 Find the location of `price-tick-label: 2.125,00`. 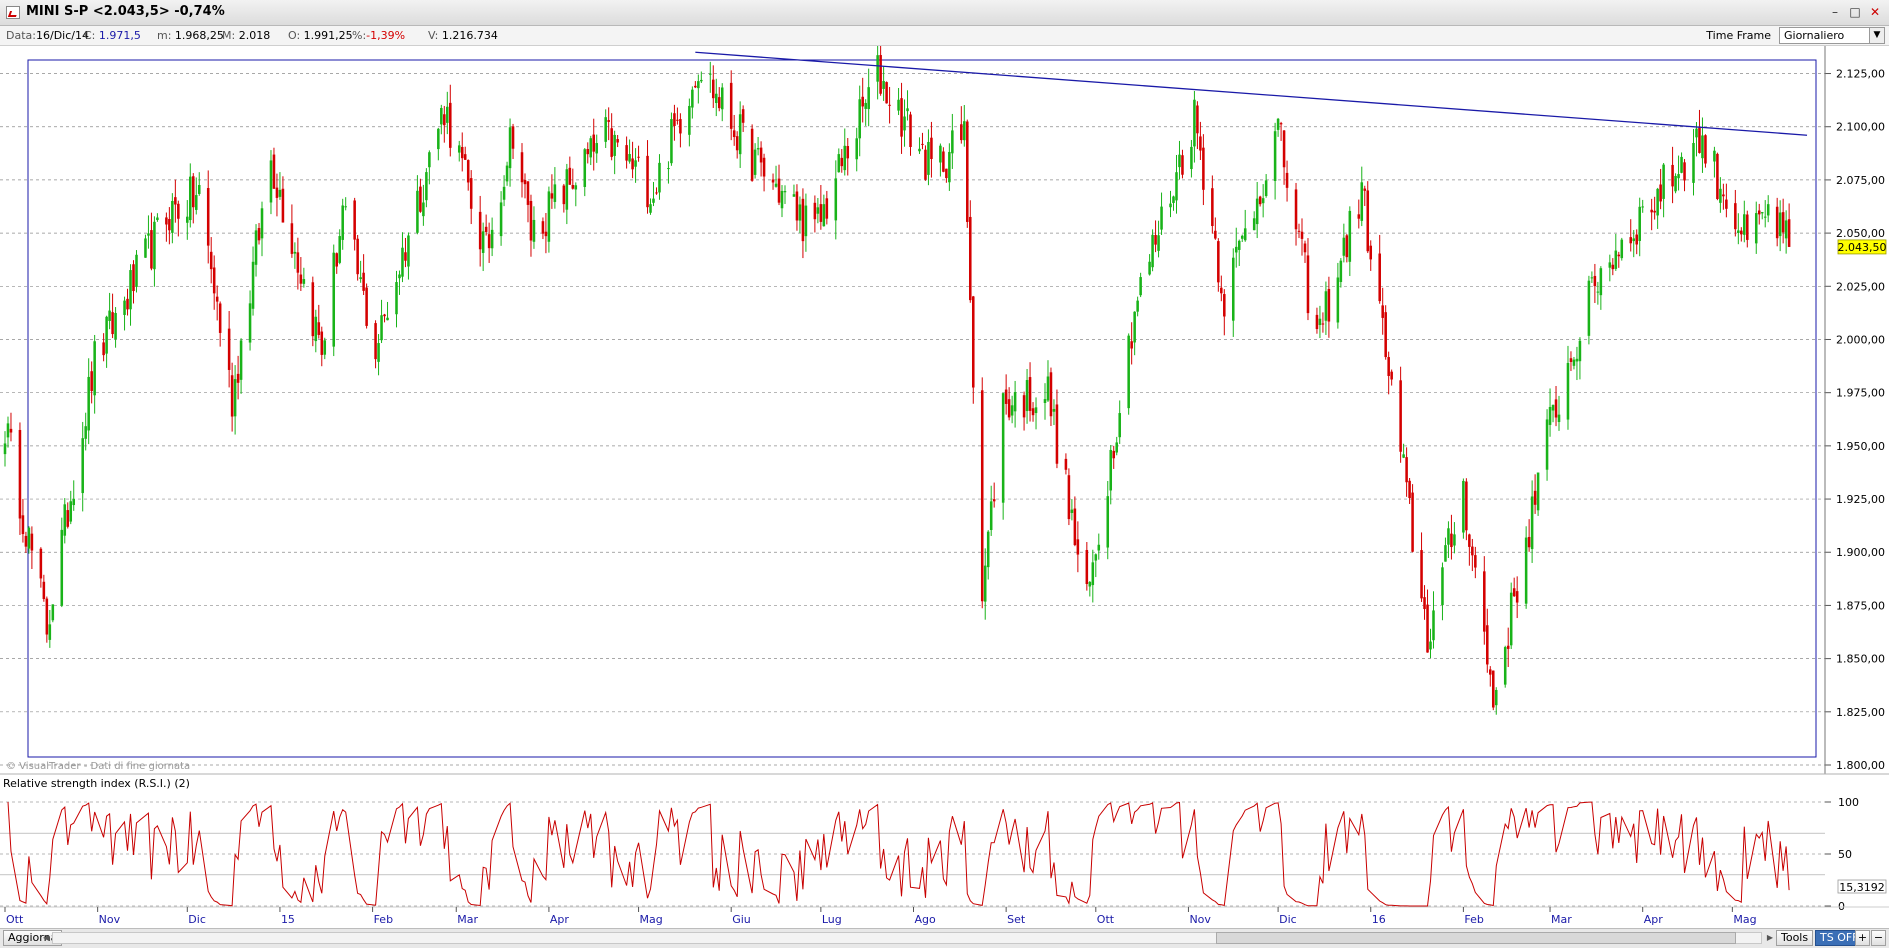

price-tick-label: 2.125,00 is located at coordinates (1860, 74).